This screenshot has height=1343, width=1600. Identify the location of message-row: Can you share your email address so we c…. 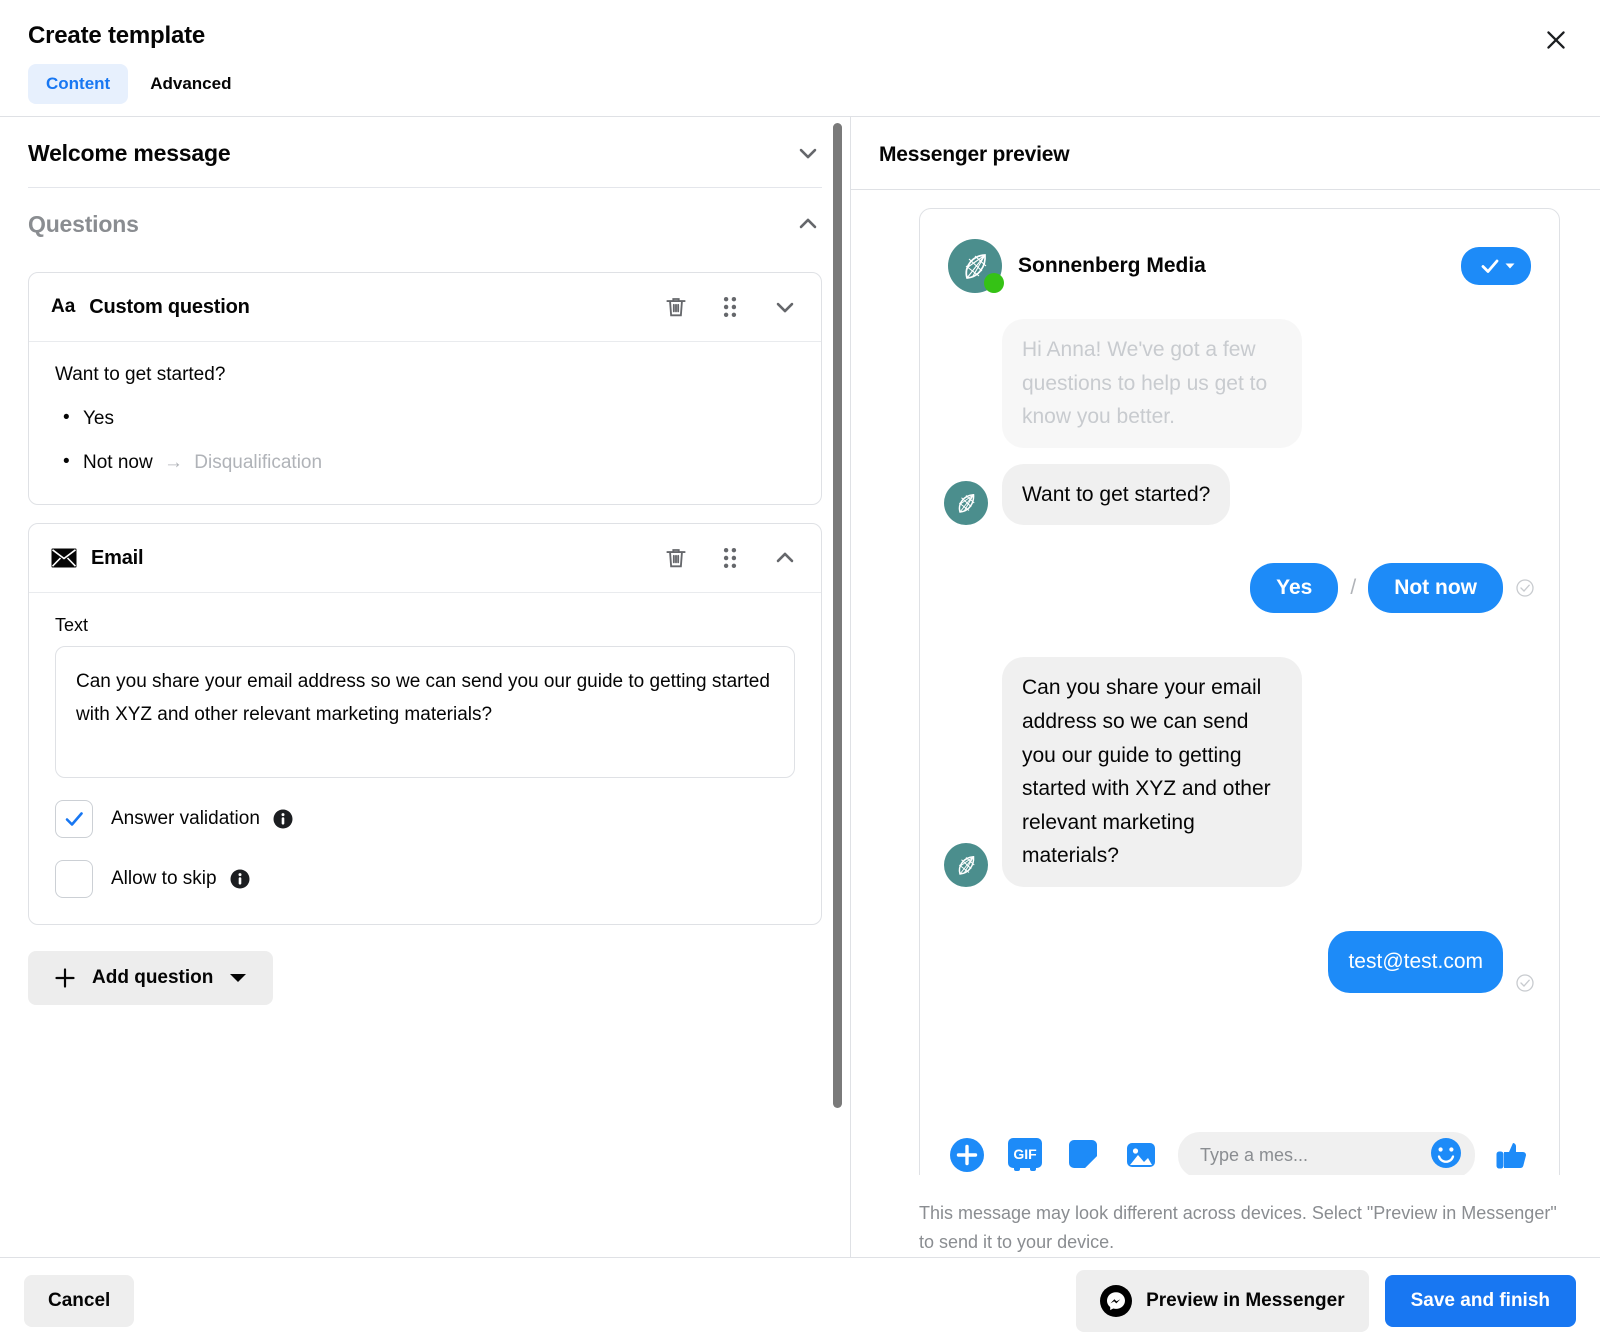
(1239, 772).